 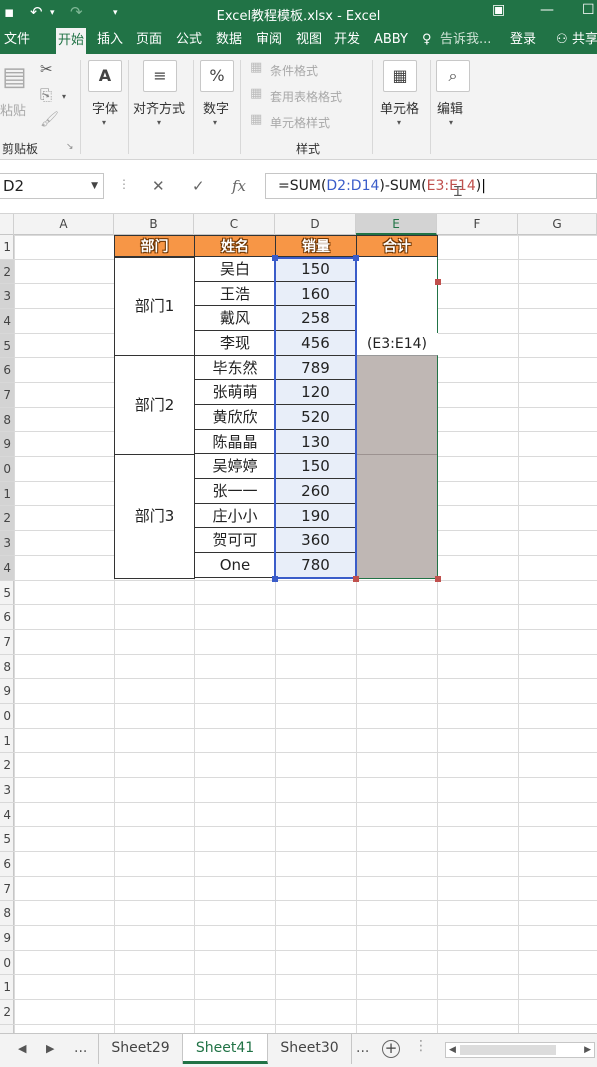 I want to click on name-cell: 戴风, so click(x=235, y=319).